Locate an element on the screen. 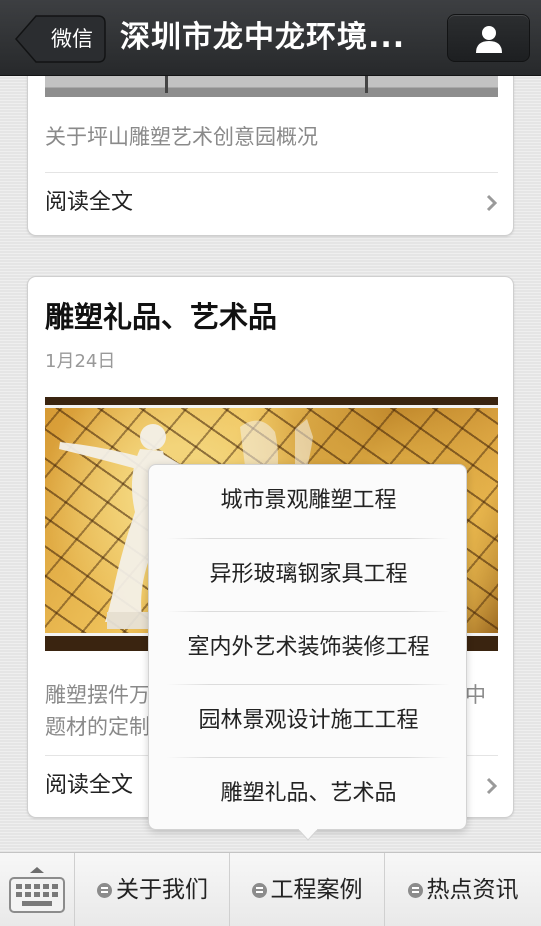 The width and height of the screenshot is (541, 926). submenu-item: 城市景观雕塑工程 is located at coordinates (308, 501).